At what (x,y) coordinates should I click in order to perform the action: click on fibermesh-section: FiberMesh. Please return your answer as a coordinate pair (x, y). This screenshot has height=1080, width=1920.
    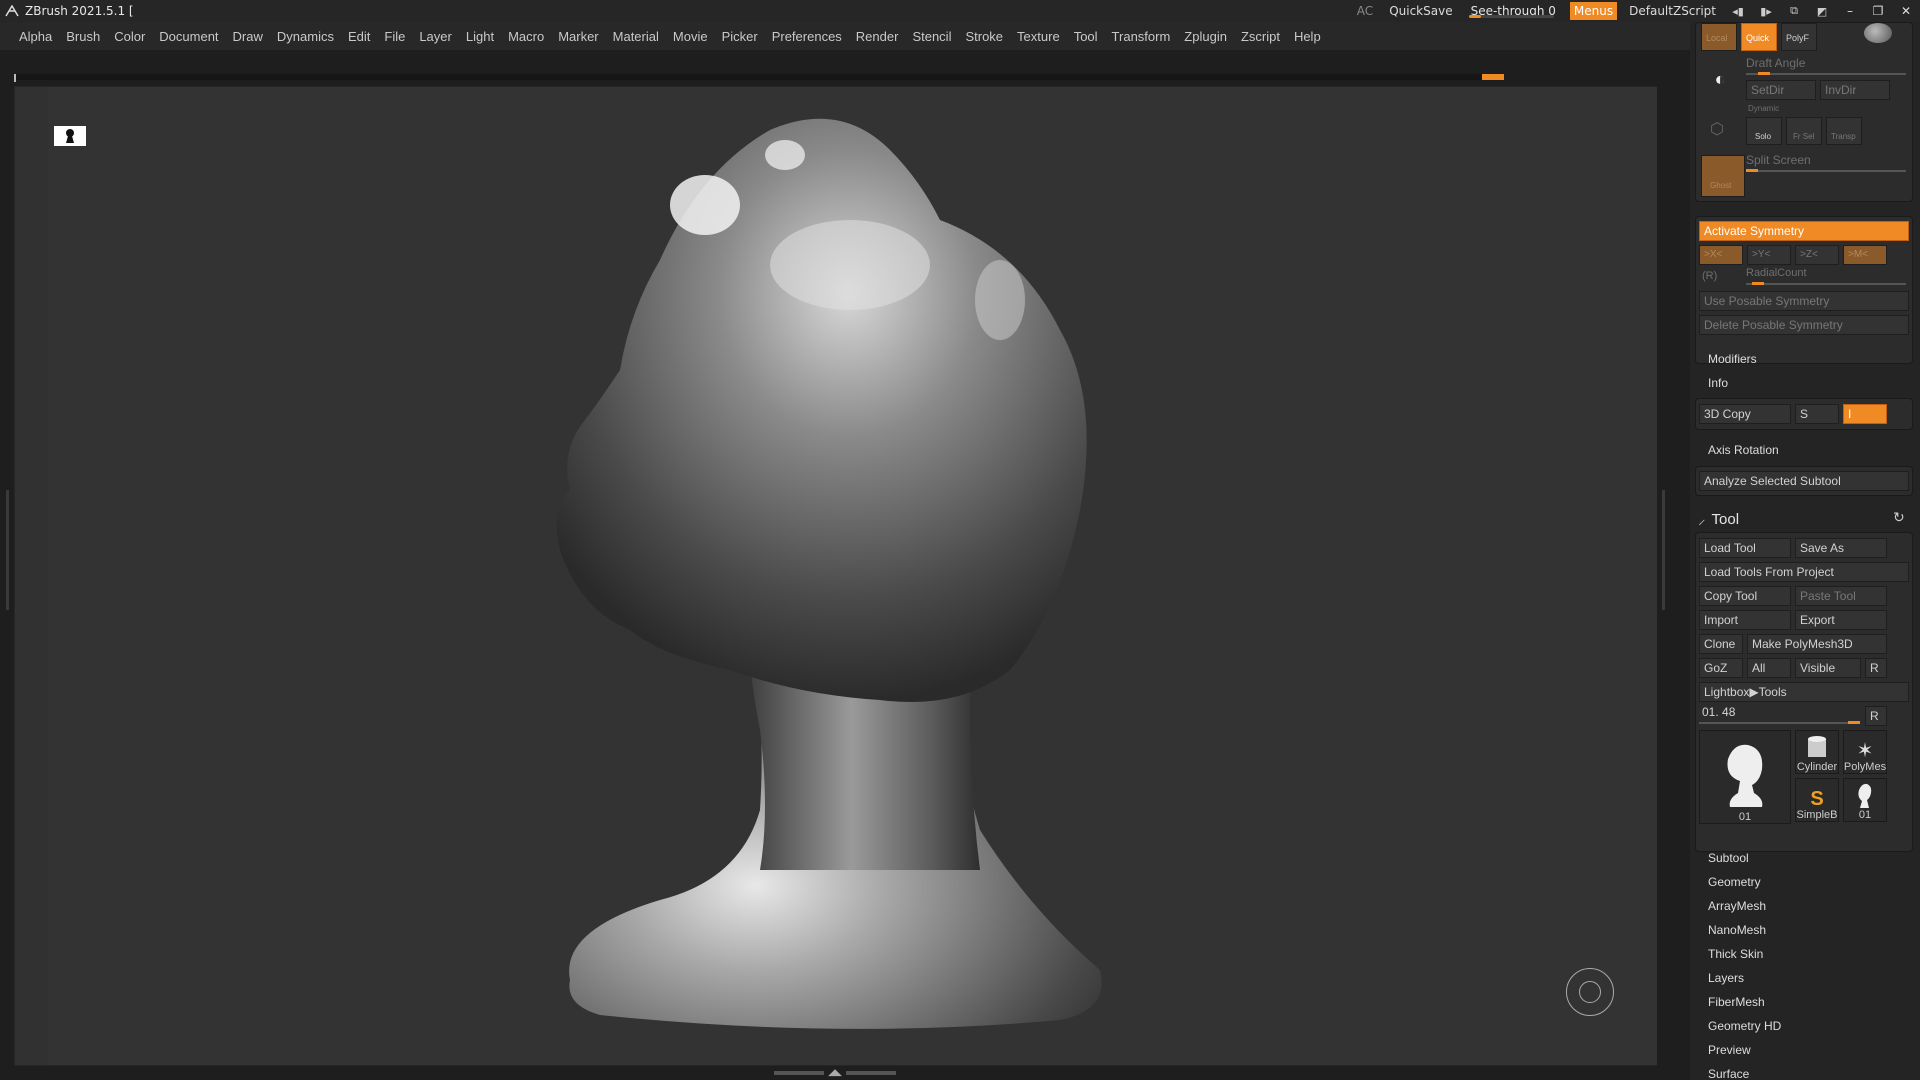
    Looking at the image, I should click on (1736, 1002).